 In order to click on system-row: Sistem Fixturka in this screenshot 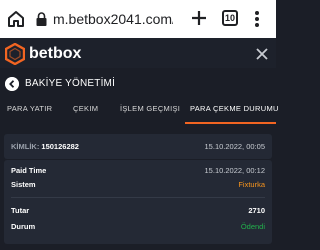, I will do `click(138, 185)`.